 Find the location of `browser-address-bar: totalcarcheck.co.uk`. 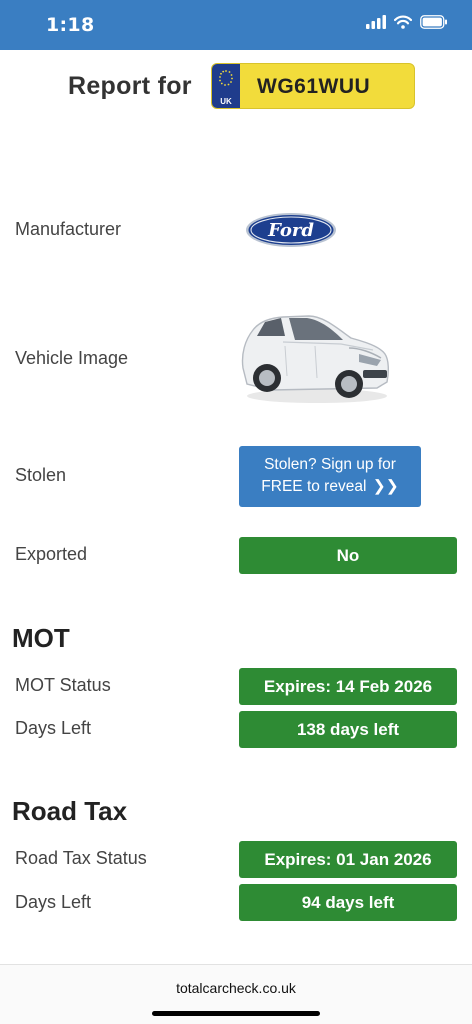

browser-address-bar: totalcarcheck.co.uk is located at coordinates (236, 994).